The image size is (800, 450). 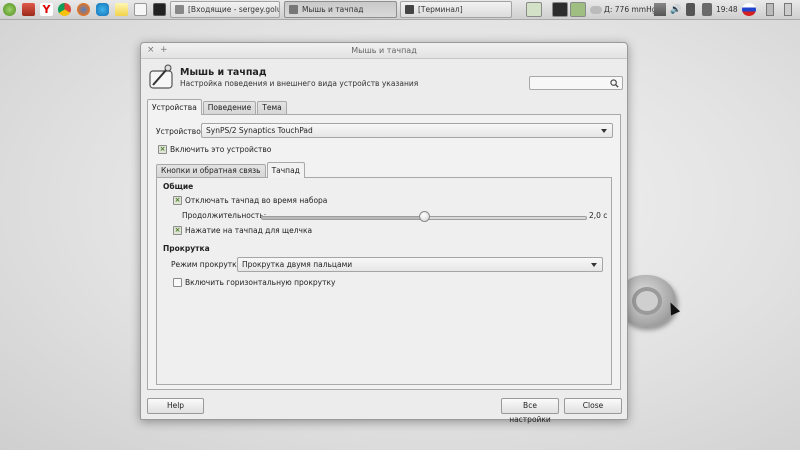 I want to click on close-button: Close, so click(x=593, y=406).